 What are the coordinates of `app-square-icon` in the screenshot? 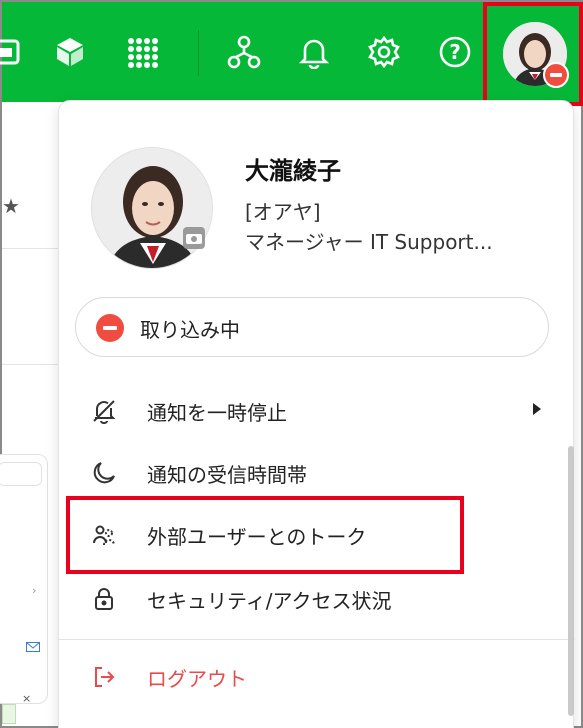 It's located at (13, 52).